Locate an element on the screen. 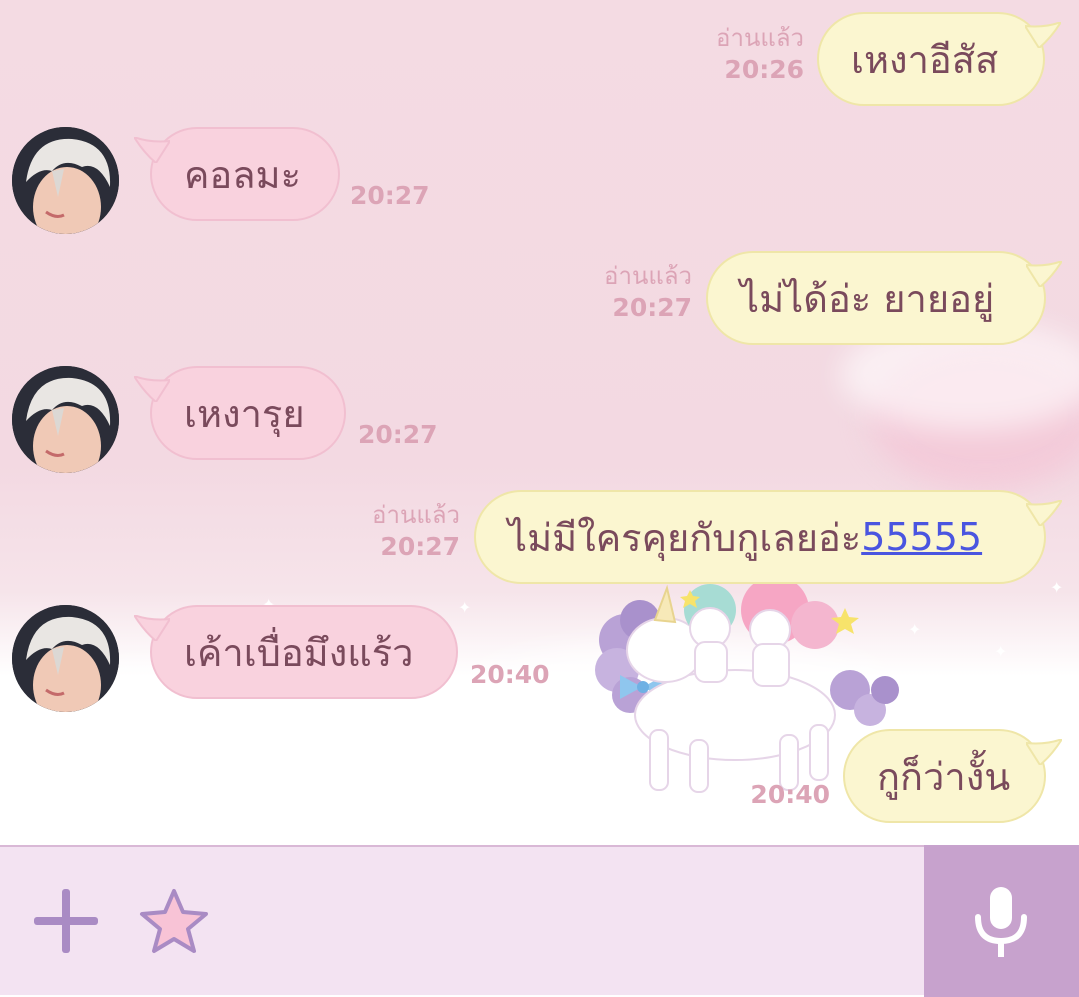  message-bubble-outgoing: กูก็ว่างั้น is located at coordinates (952, 776).